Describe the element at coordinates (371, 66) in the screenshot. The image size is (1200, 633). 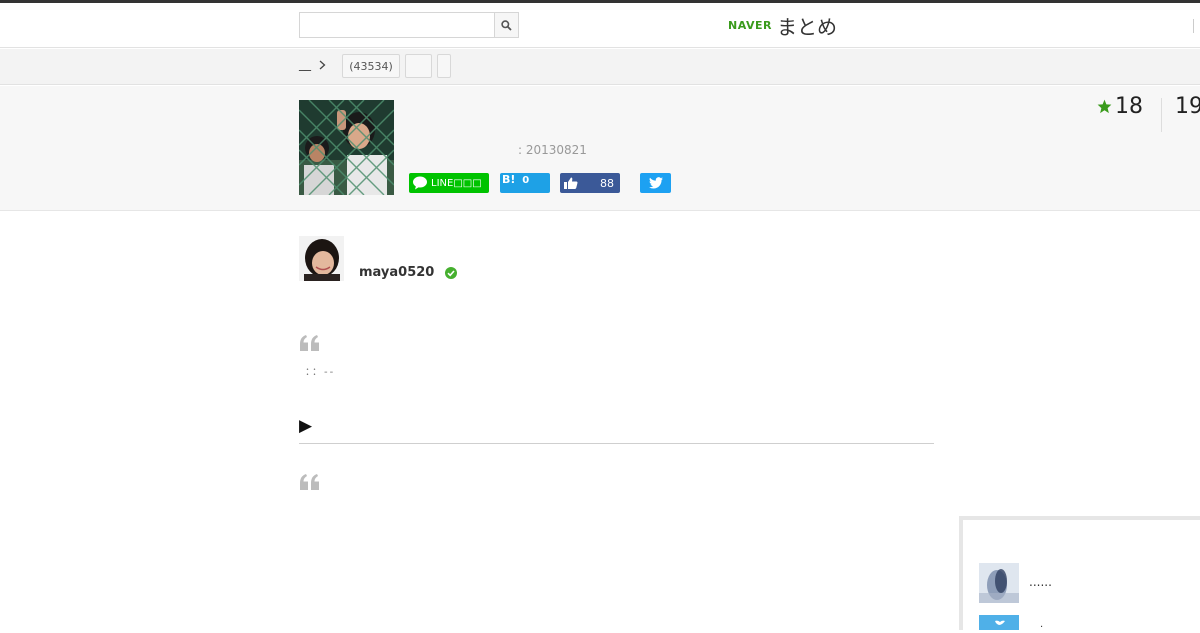
I see `breadcrumb-tag-category: (43534)` at that location.